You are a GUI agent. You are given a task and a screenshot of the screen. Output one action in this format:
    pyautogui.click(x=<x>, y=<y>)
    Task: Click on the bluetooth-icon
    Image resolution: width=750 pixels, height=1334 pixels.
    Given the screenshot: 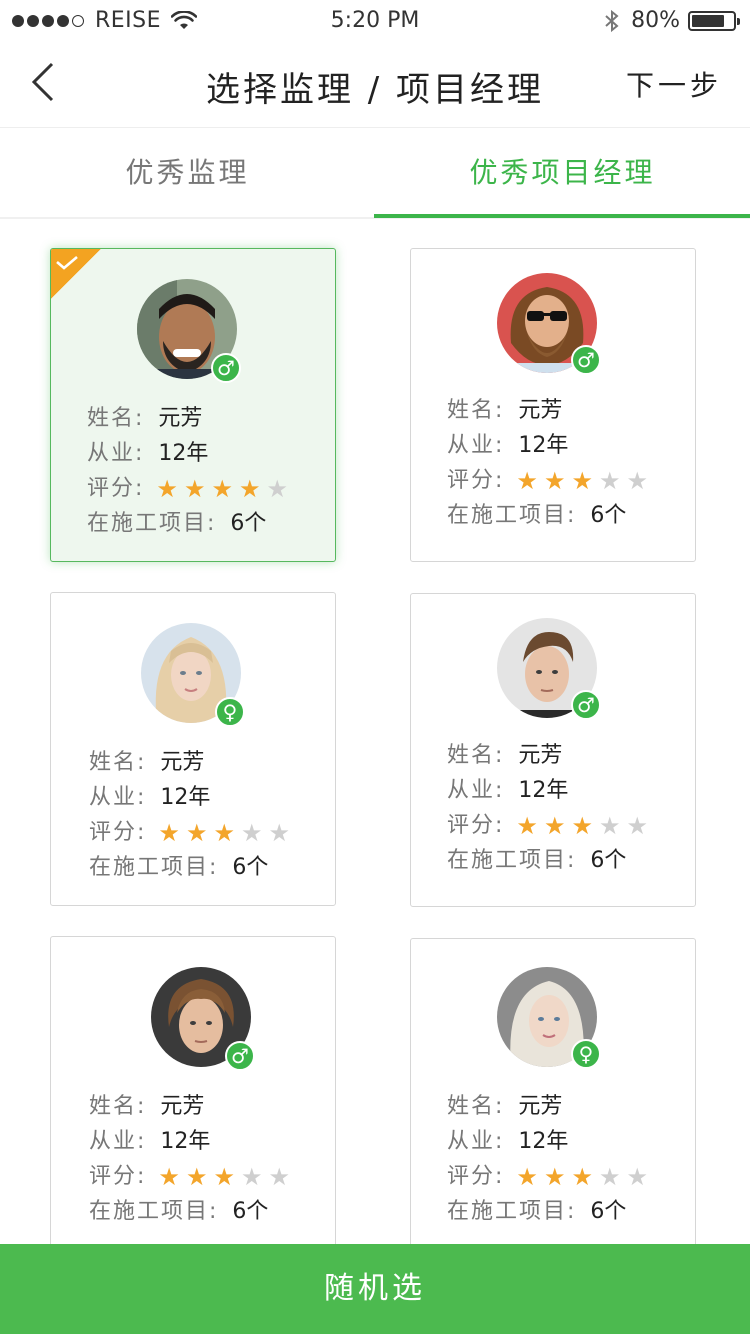 What is the action you would take?
    pyautogui.click(x=612, y=20)
    